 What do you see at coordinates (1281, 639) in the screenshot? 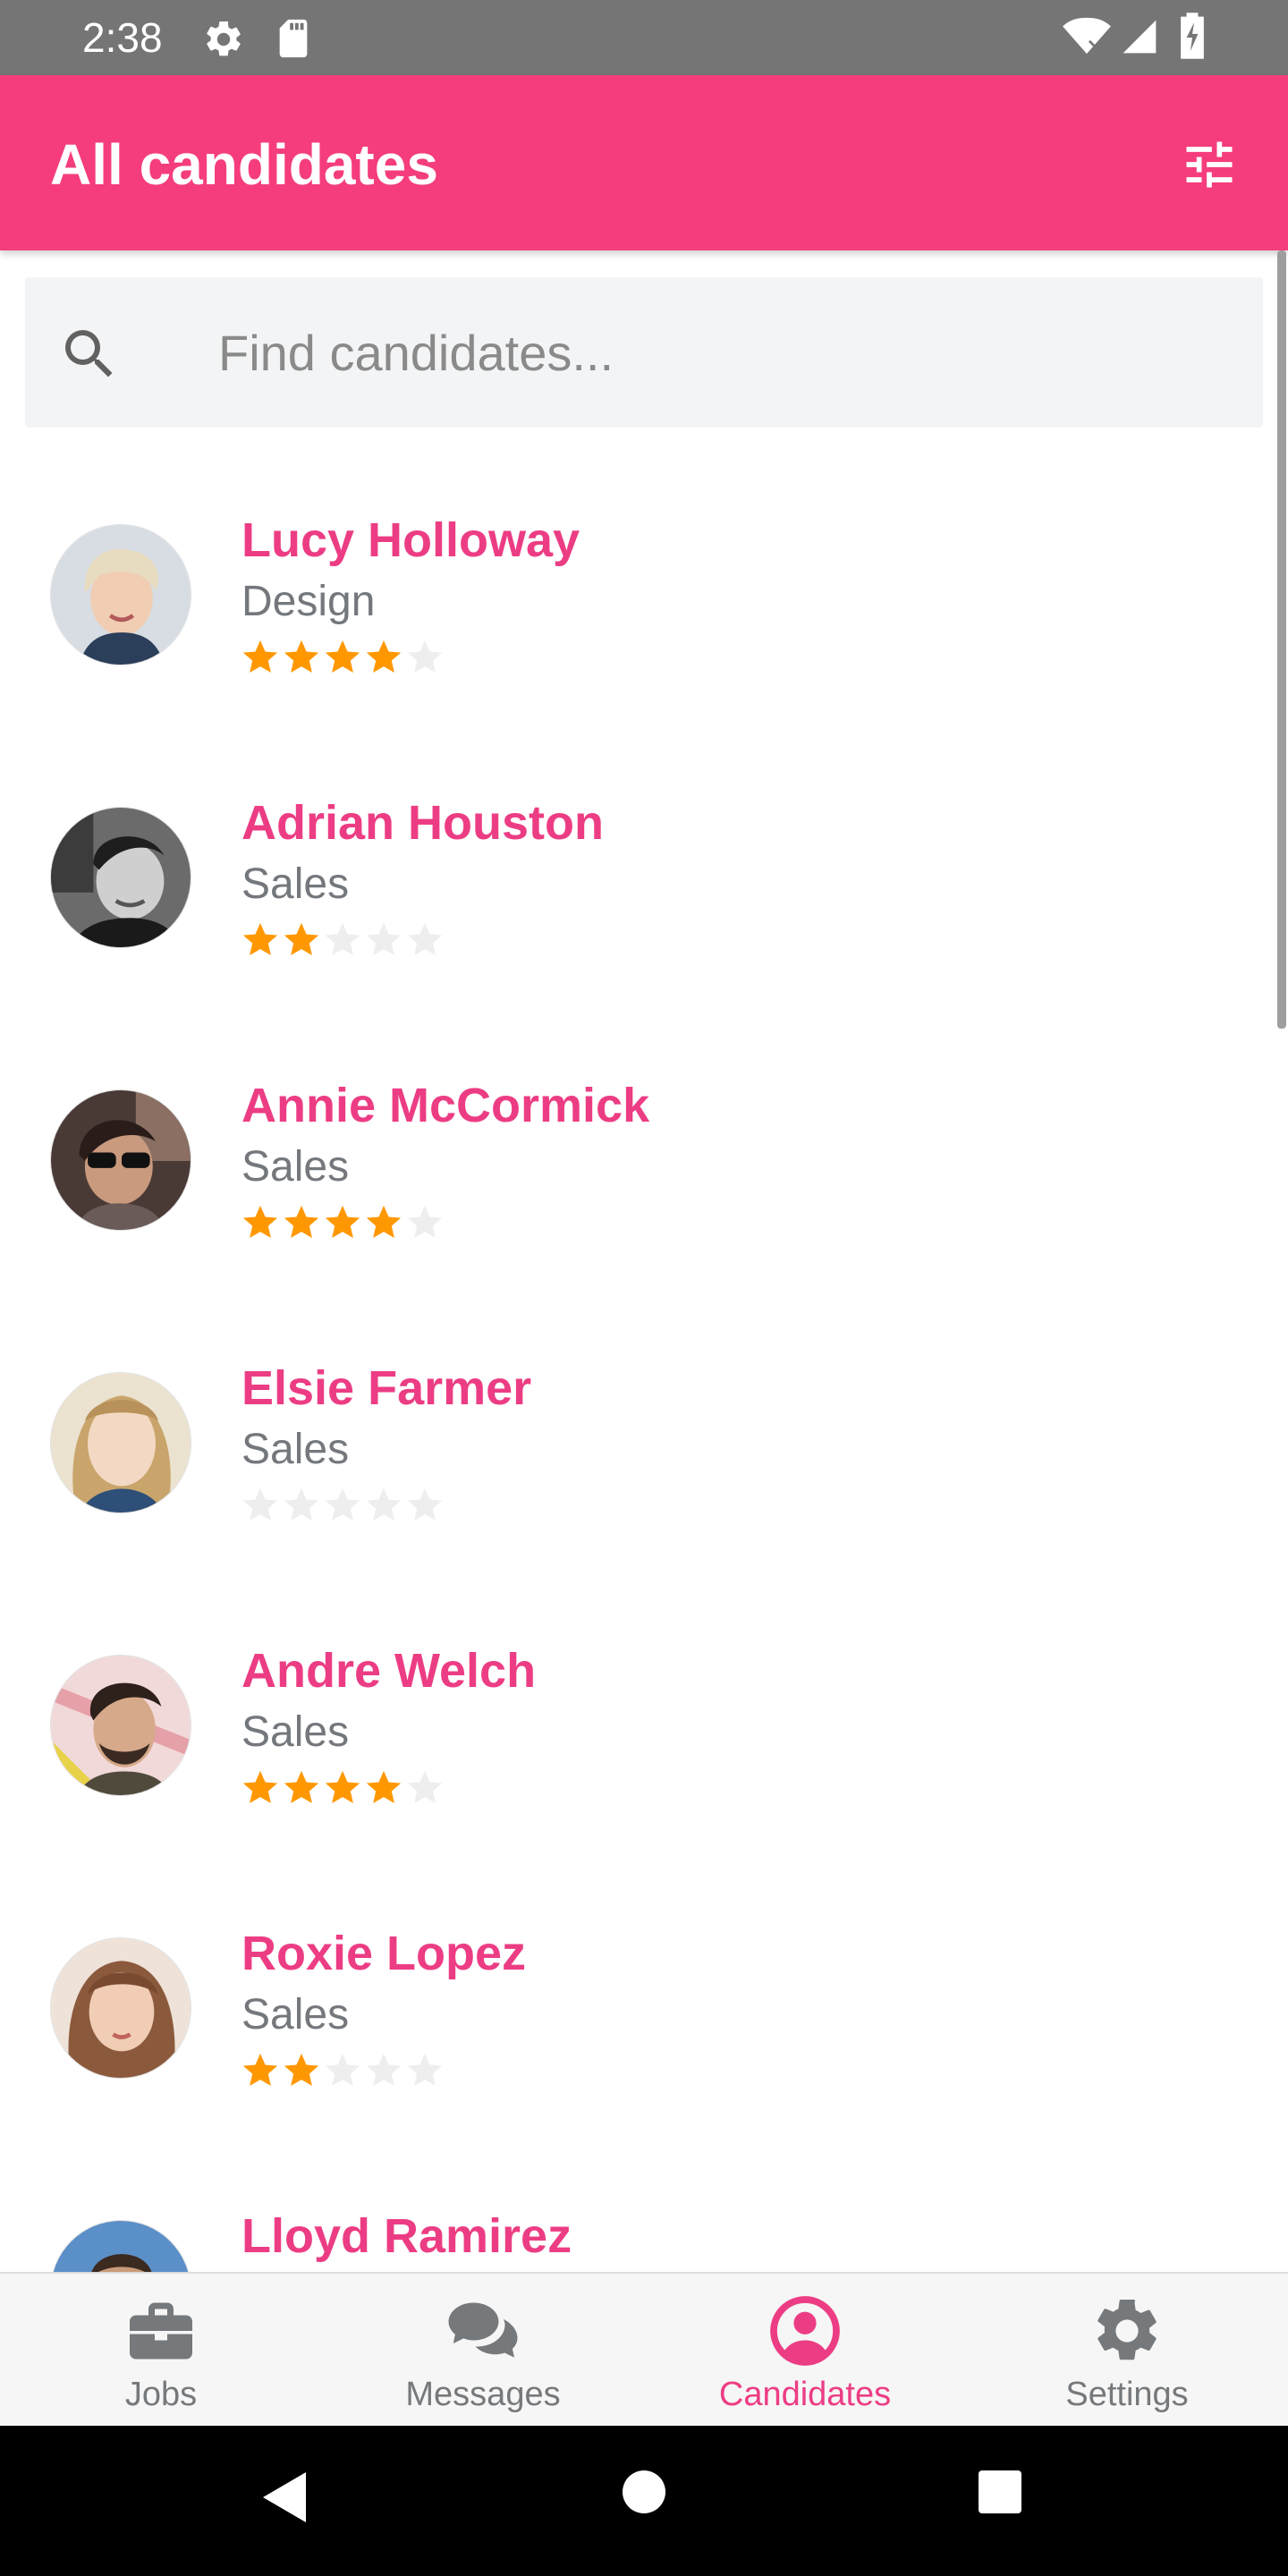
I see `scrollbar` at bounding box center [1281, 639].